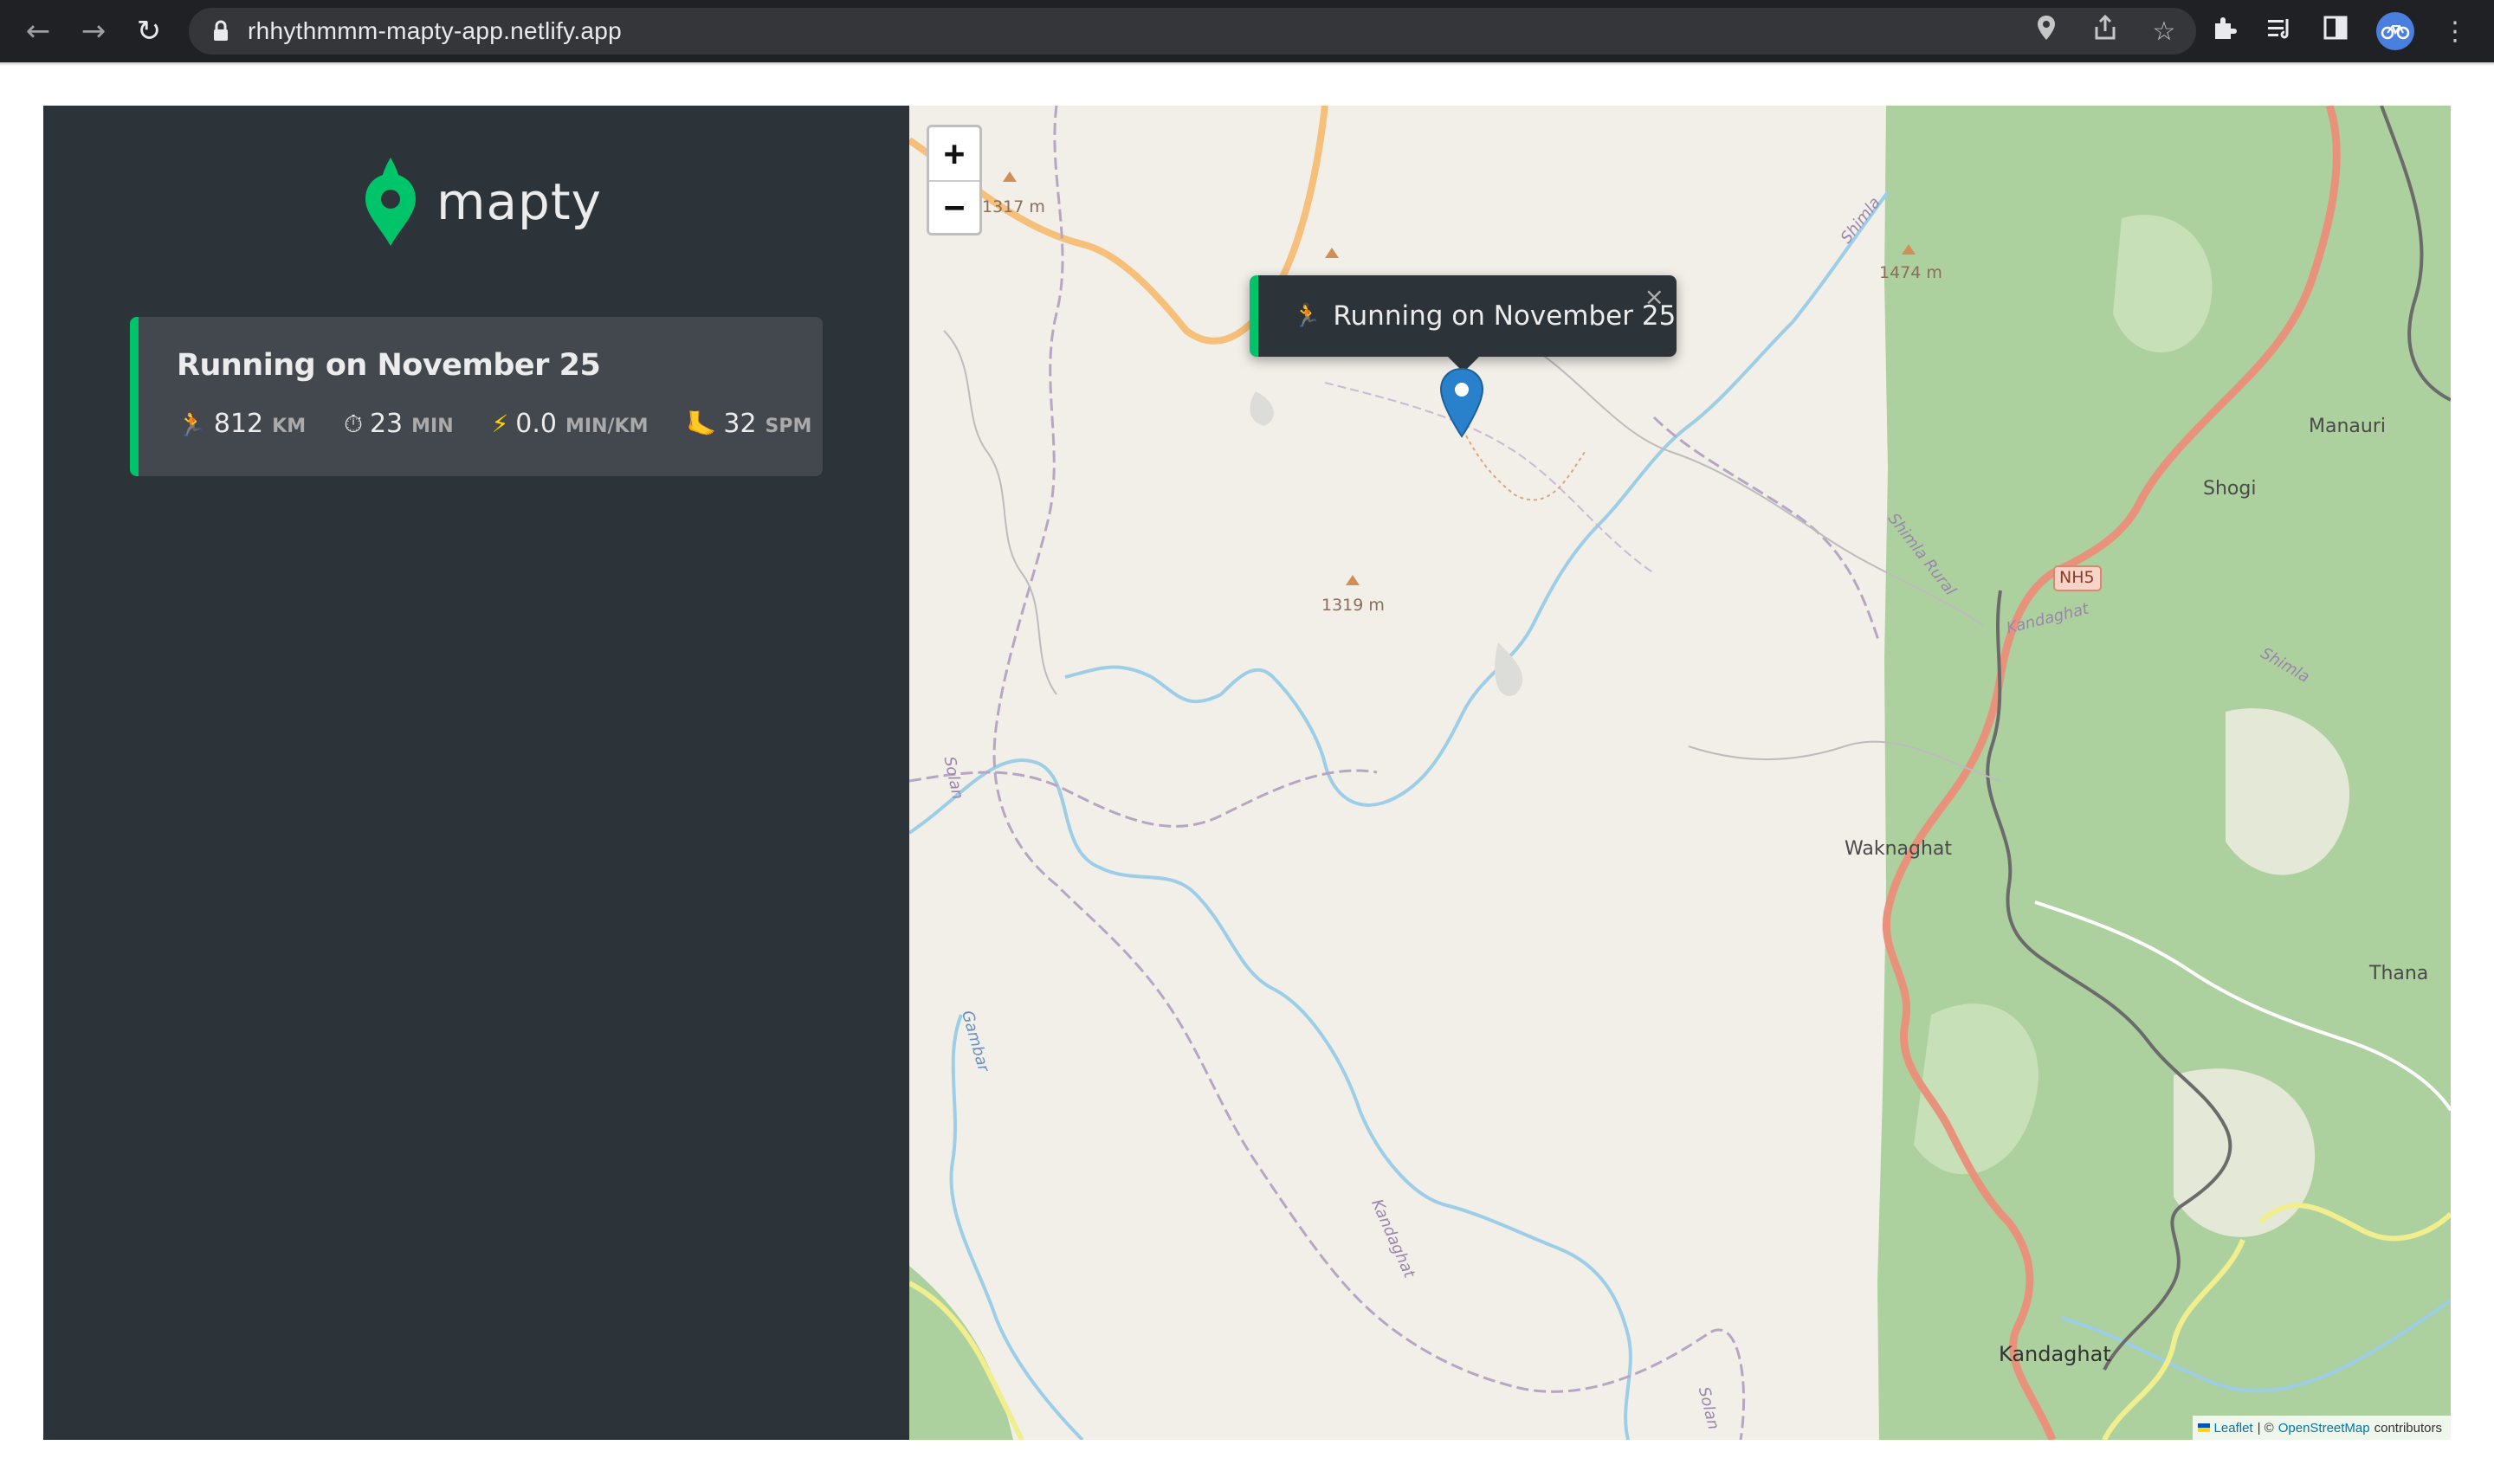 The width and height of the screenshot is (2494, 1484). Describe the element at coordinates (2230, 489) in the screenshot. I see `place-label: Shogi` at that location.